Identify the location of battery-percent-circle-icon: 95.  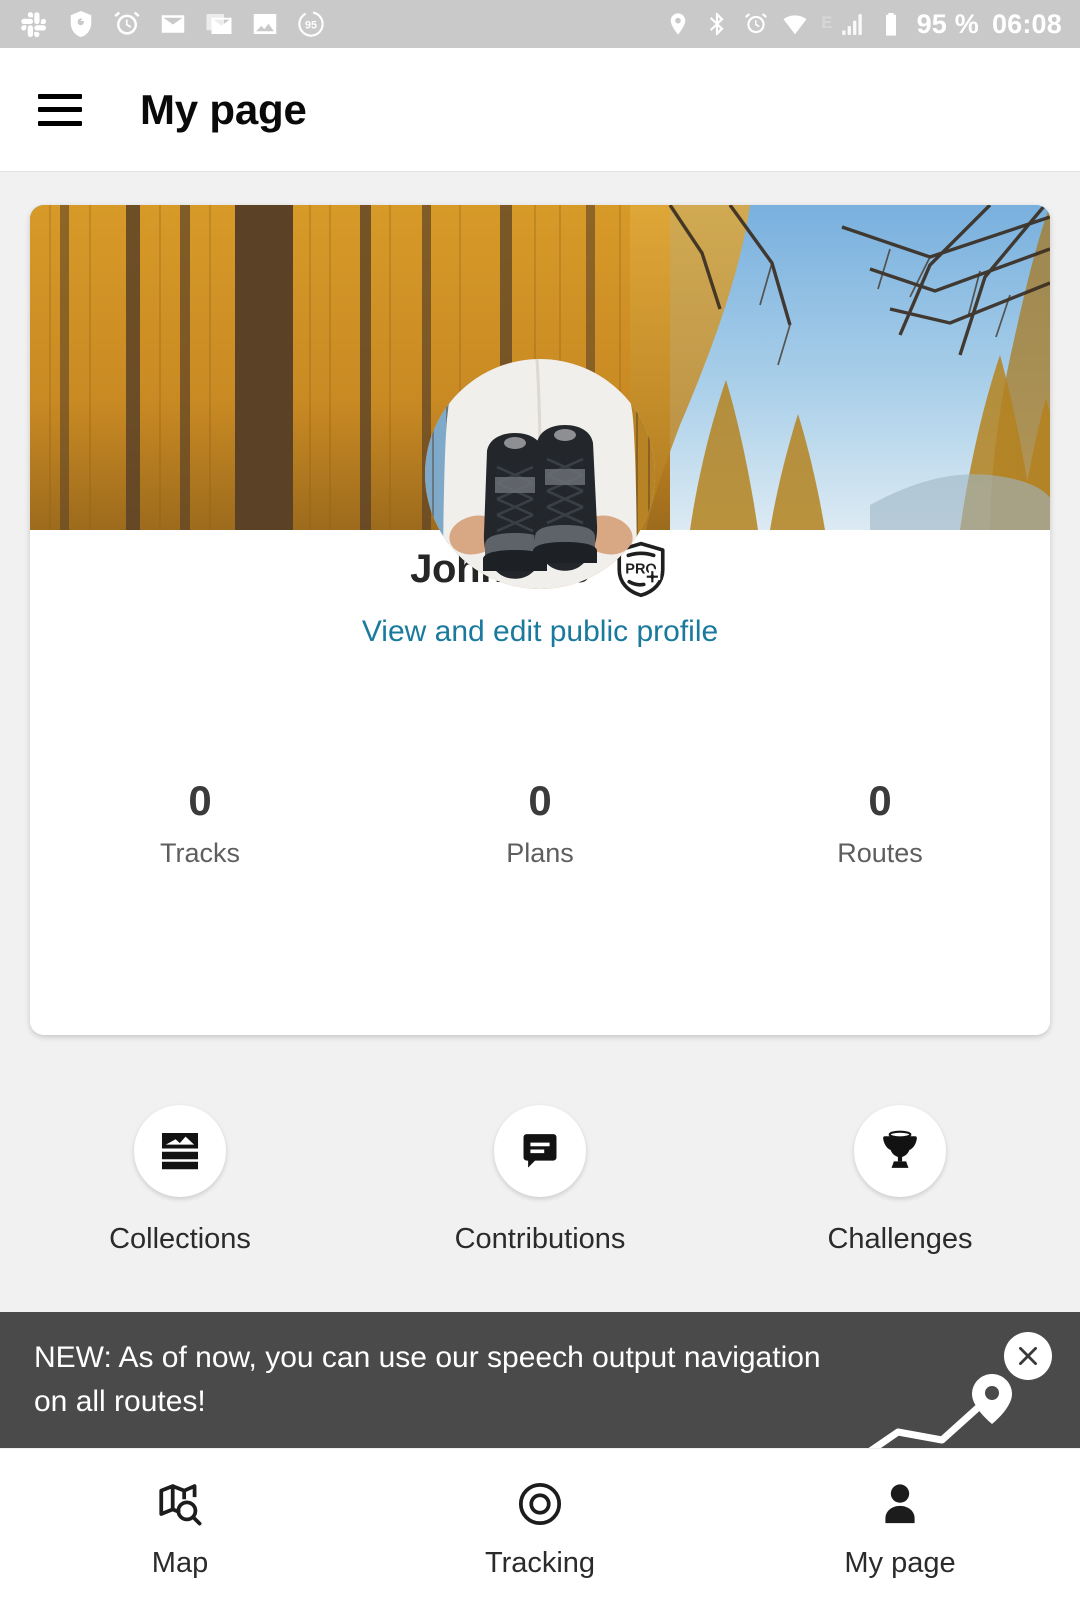
(311, 24).